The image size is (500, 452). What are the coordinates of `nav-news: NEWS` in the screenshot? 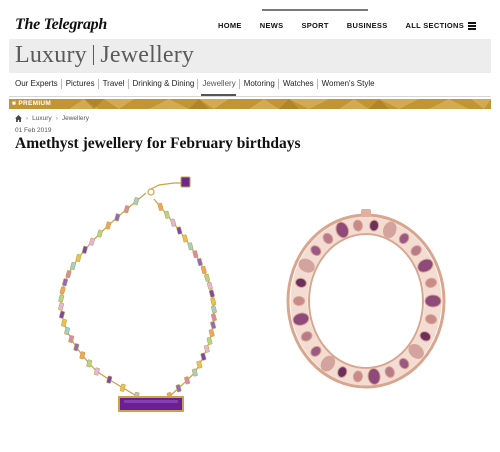 It's located at (272, 24).